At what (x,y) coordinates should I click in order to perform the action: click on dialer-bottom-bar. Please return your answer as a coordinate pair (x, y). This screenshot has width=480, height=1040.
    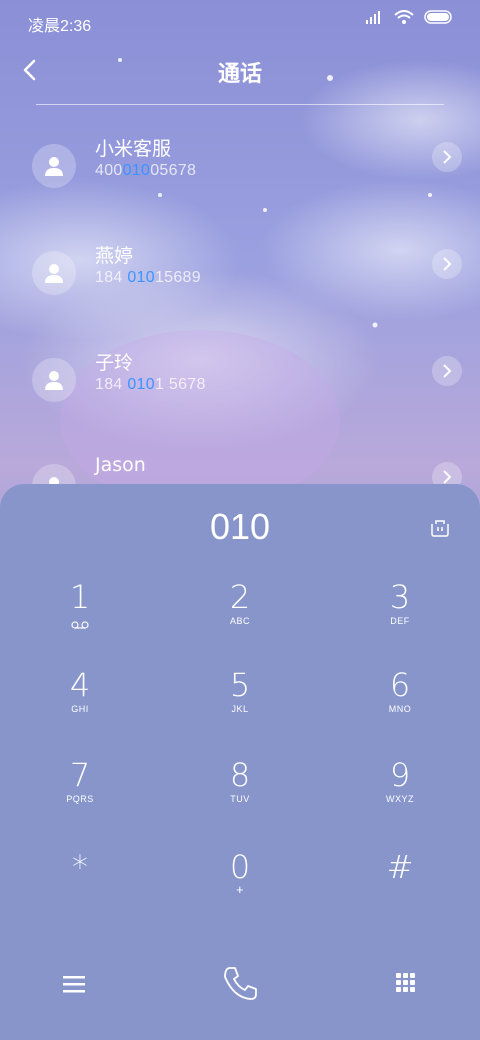
    Looking at the image, I should click on (240, 984).